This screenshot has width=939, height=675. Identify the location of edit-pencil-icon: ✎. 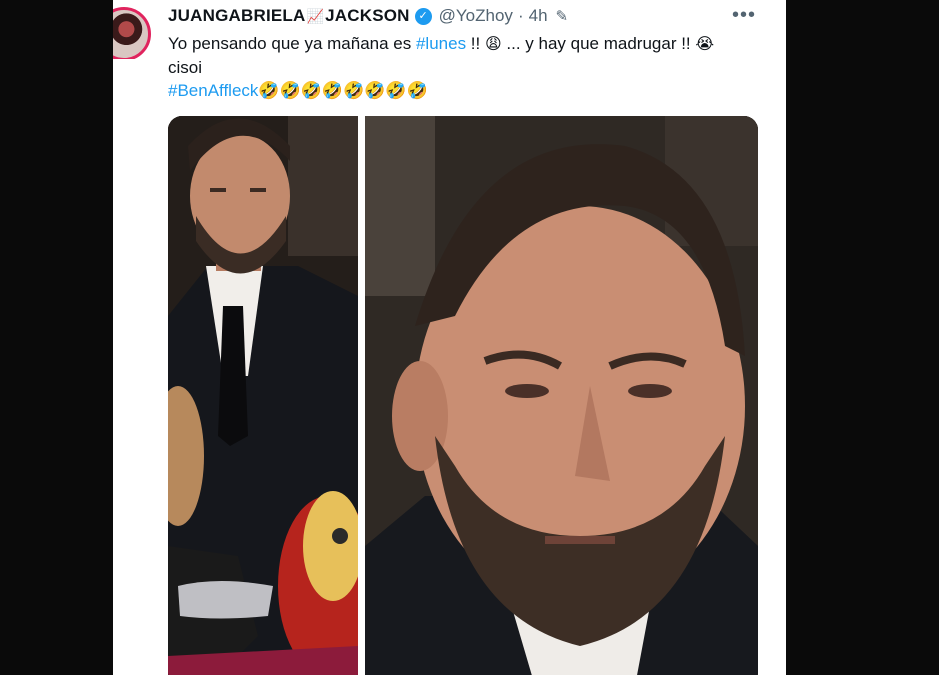
(562, 16).